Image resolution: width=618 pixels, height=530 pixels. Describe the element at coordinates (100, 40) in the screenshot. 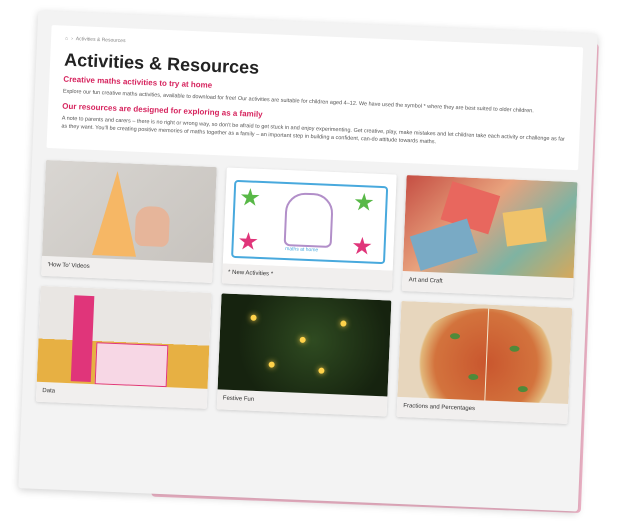

I see `breadcrumb-item-current: Activities & Resources` at that location.